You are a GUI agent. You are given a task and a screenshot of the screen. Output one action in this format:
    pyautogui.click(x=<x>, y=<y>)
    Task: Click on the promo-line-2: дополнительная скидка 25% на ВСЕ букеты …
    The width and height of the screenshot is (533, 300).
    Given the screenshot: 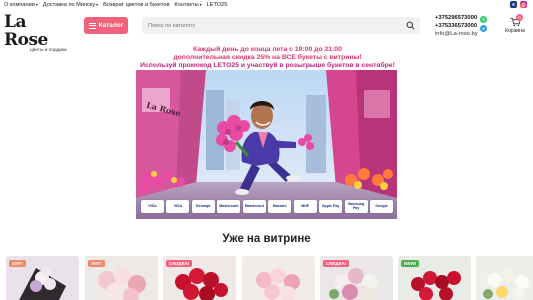 What is the action you would take?
    pyautogui.click(x=267, y=57)
    